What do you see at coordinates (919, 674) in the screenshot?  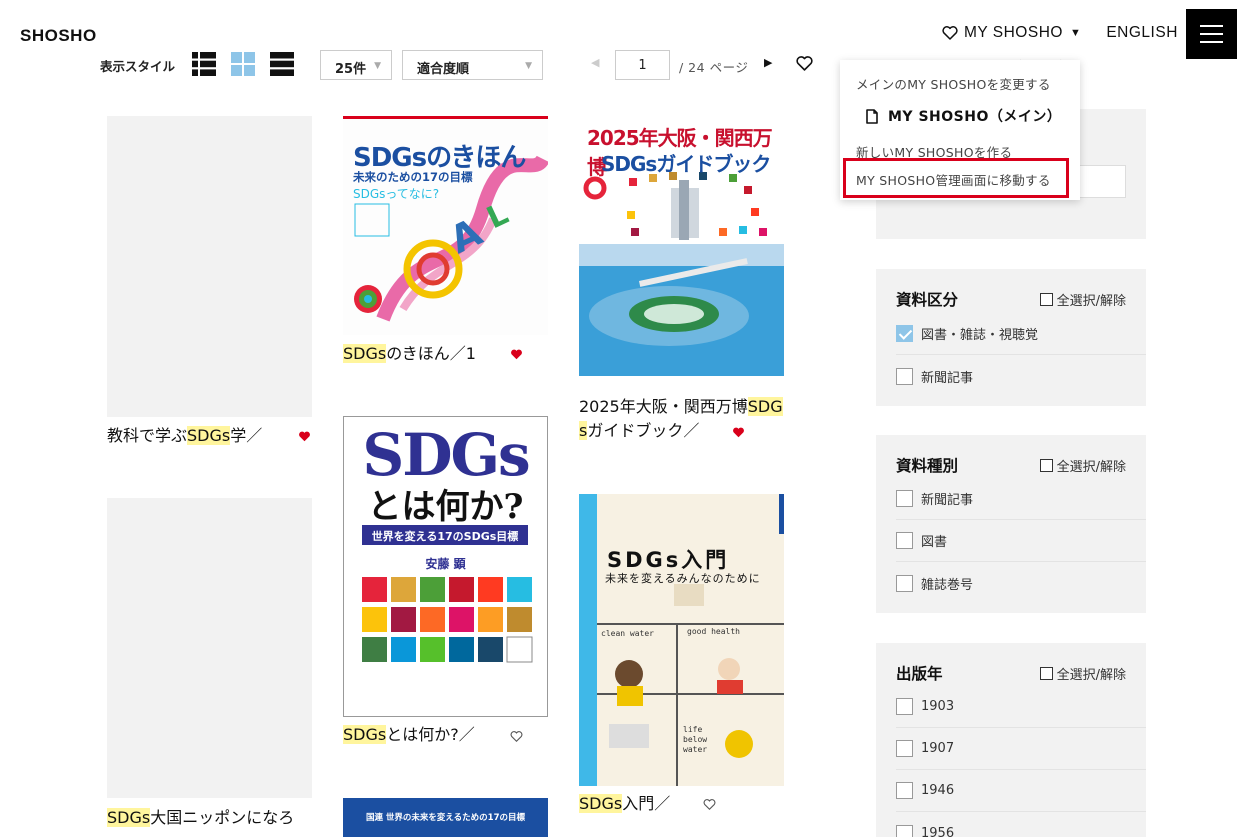 I see `filter-title: 出版年` at bounding box center [919, 674].